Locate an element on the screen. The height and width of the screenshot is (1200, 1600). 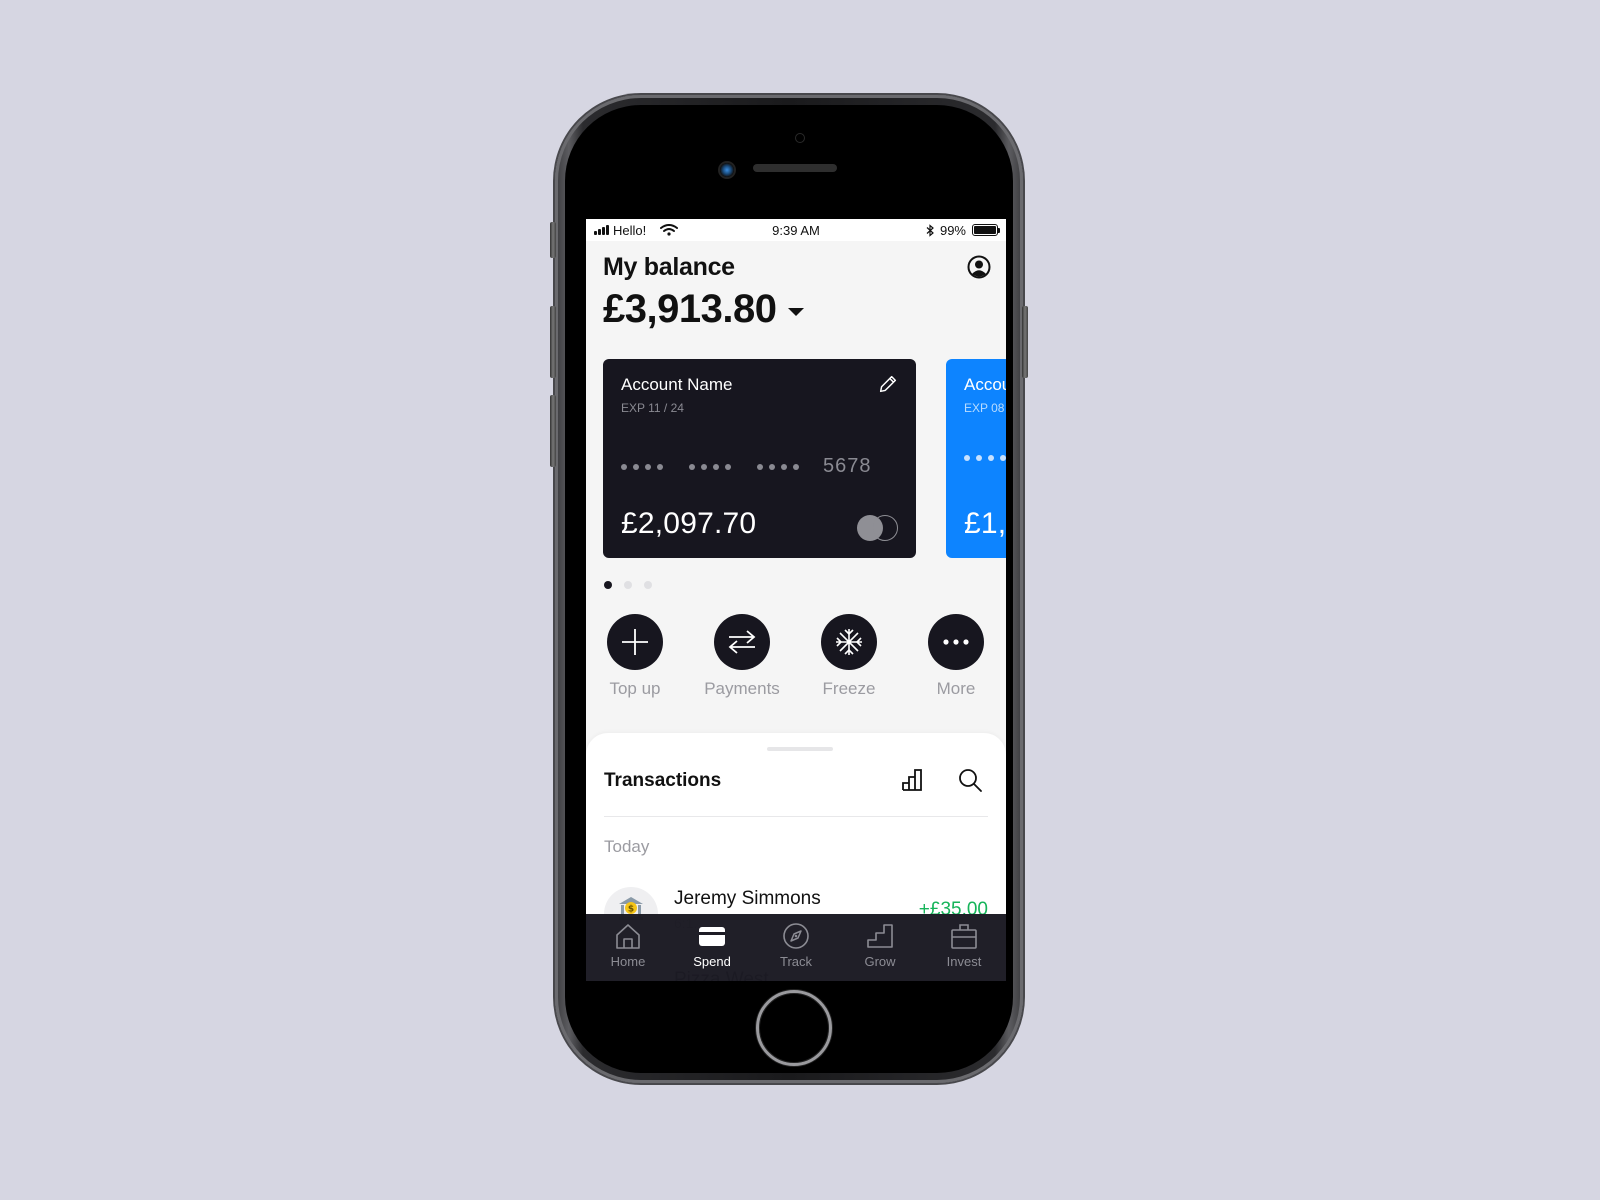
front-camera is located at coordinates (727, 170).